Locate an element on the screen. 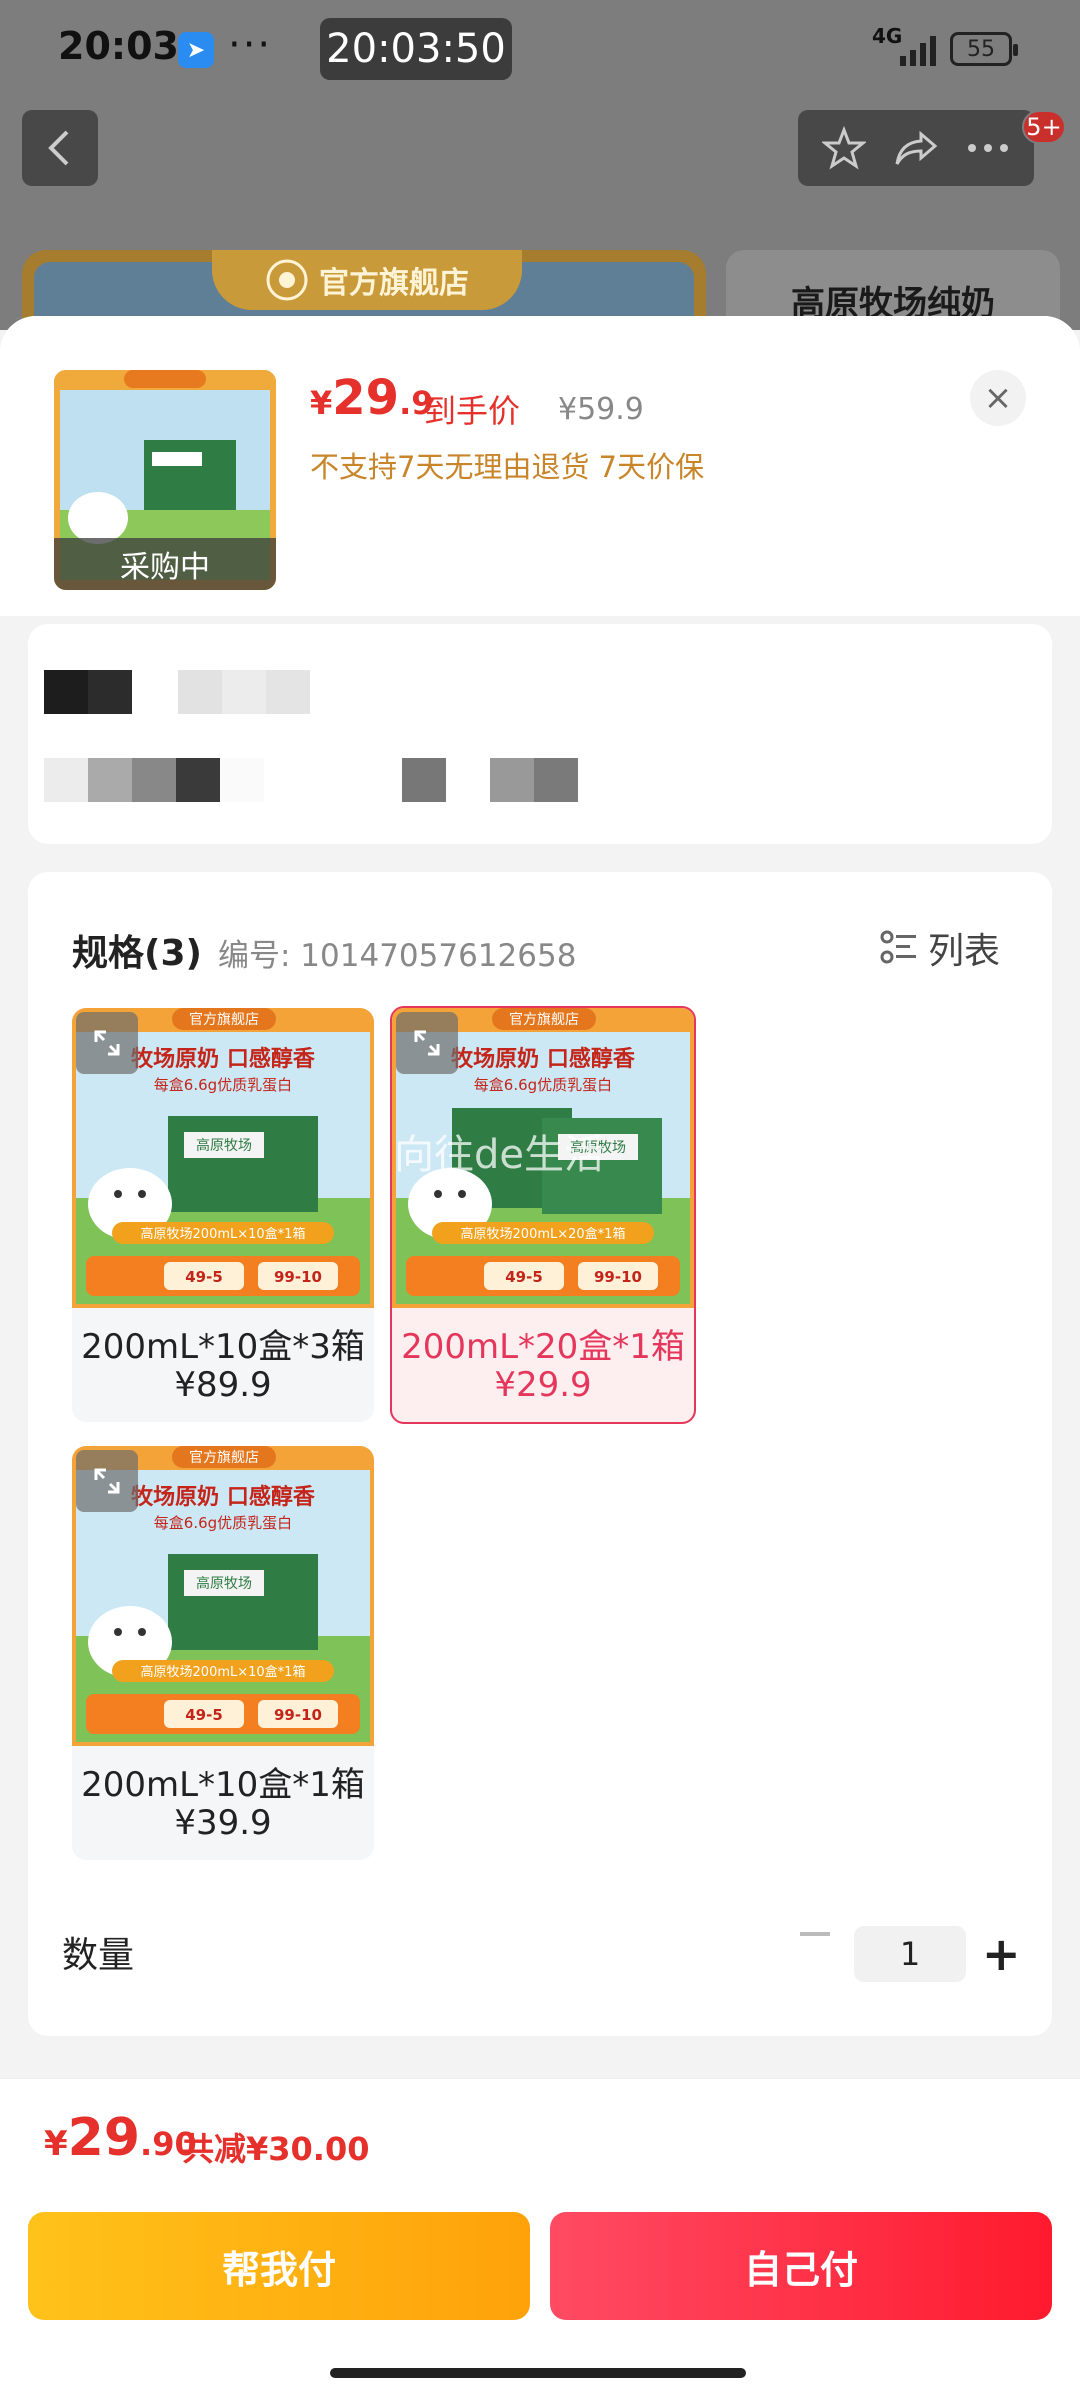 This screenshot has height=2400, width=1080. sheet-price: ¥29.9 is located at coordinates (371, 398).